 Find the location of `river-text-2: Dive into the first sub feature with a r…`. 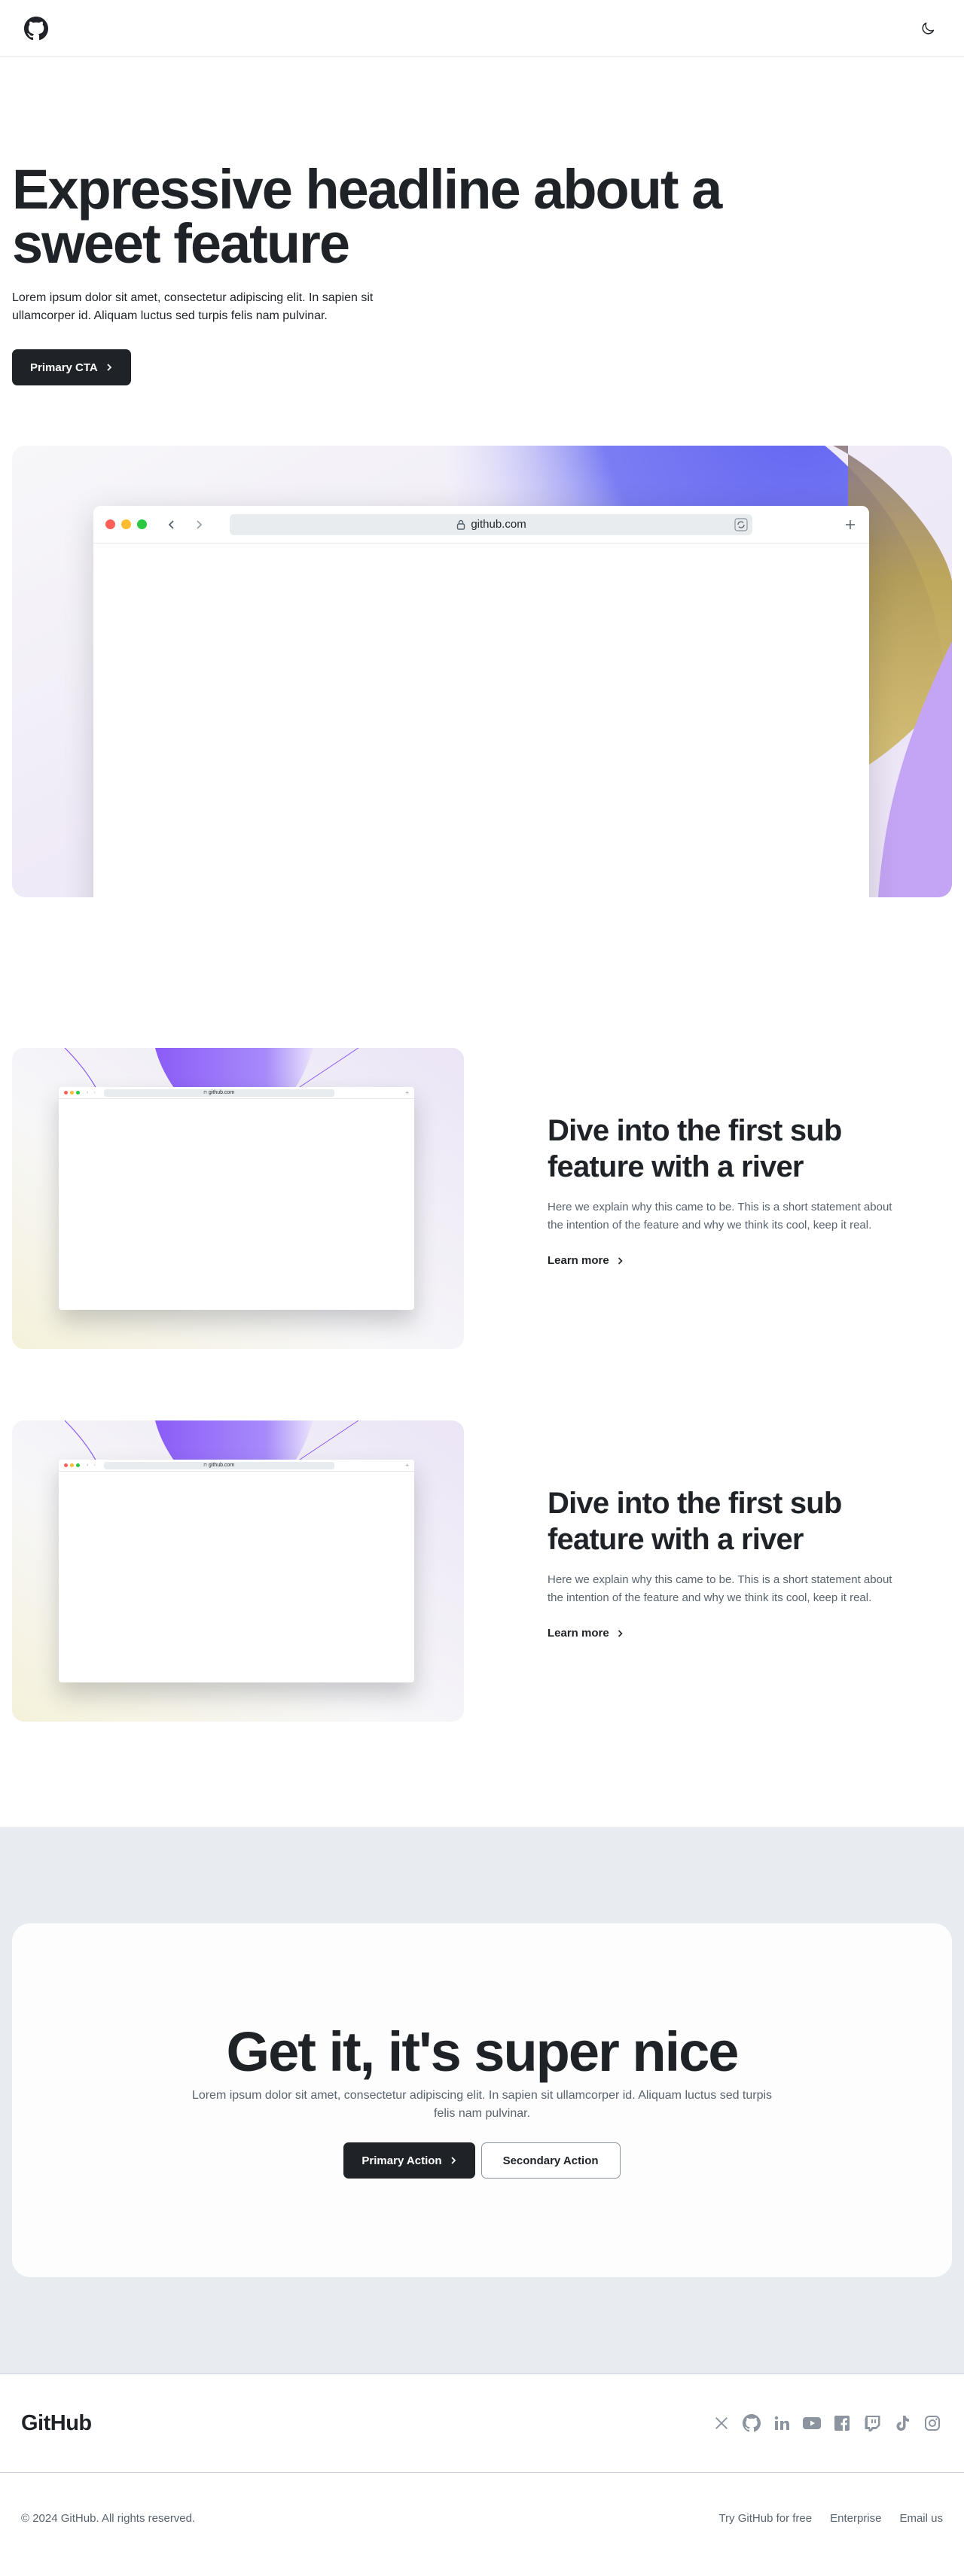

river-text-2: Dive into the first sub feature with a r… is located at coordinates (728, 1563).